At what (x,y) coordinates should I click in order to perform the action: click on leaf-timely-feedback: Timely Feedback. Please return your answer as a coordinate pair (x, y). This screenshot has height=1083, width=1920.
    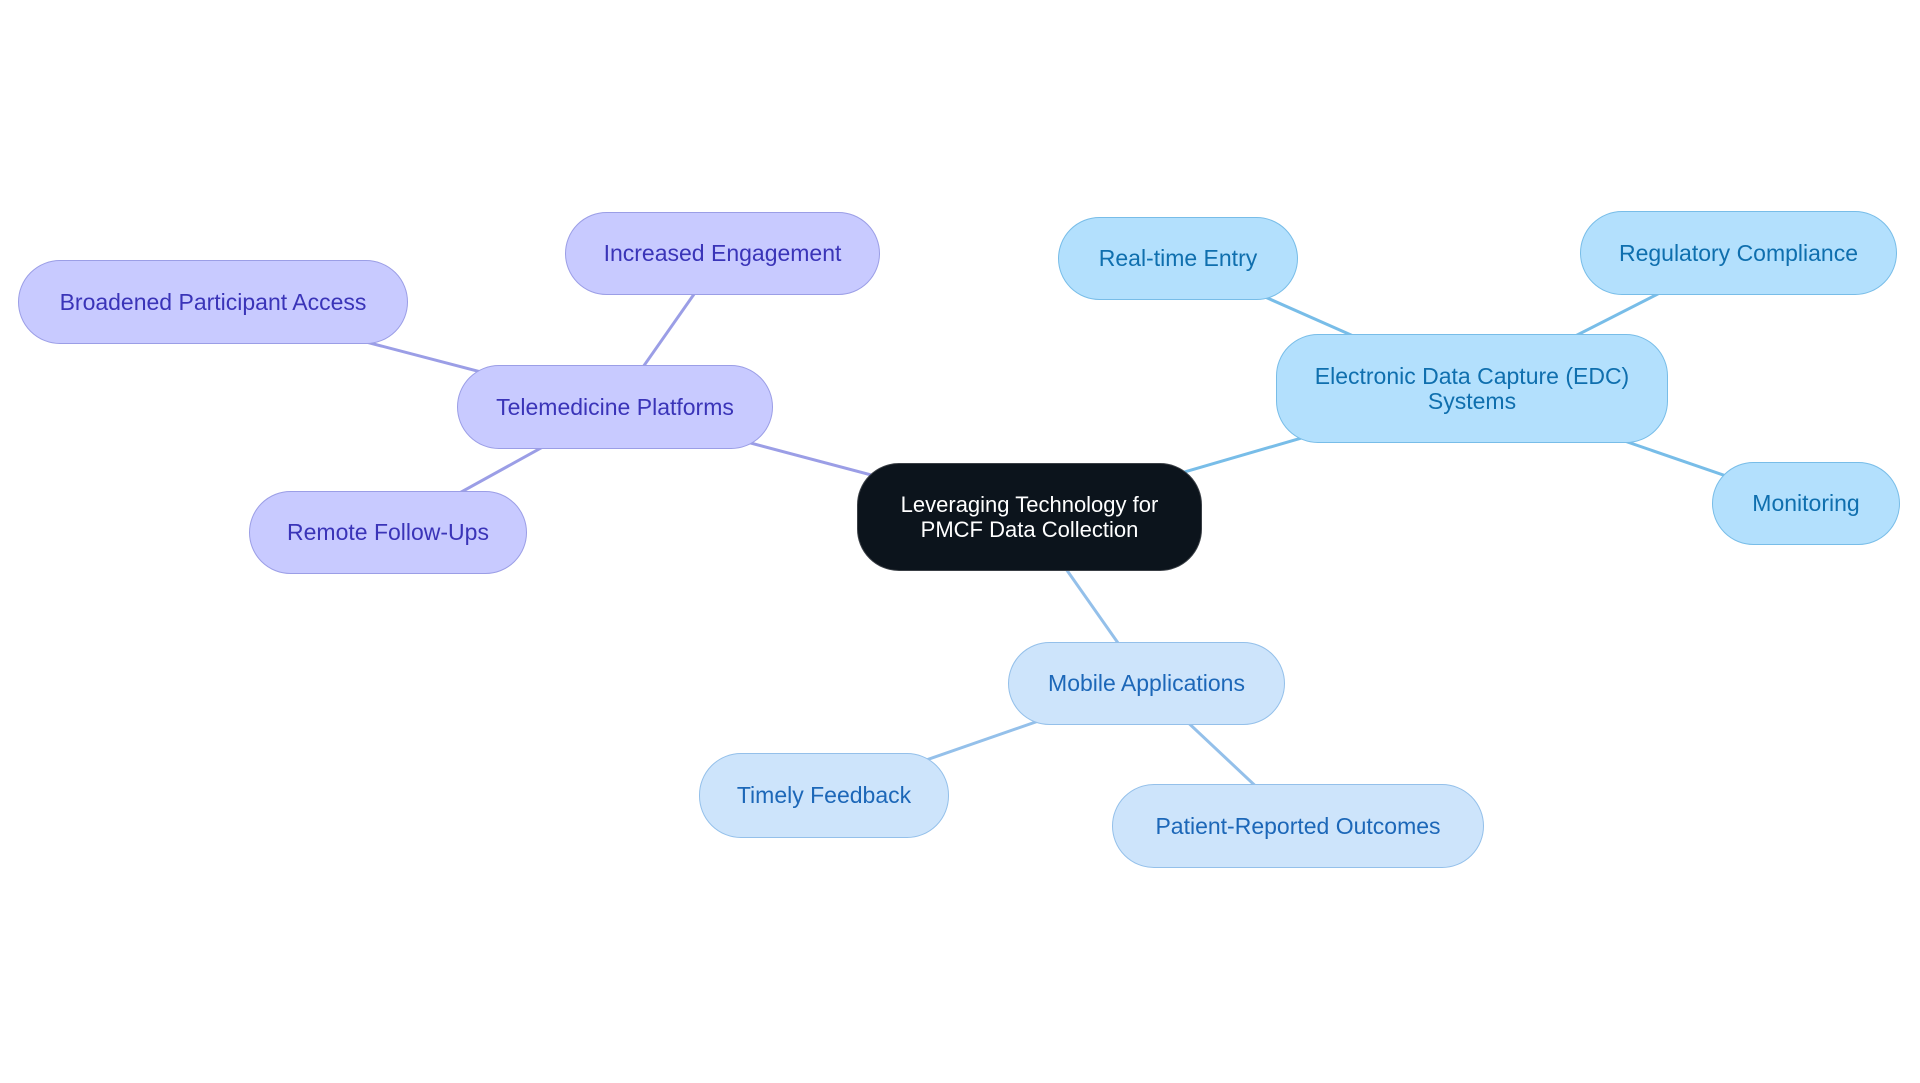
    Looking at the image, I should click on (824, 795).